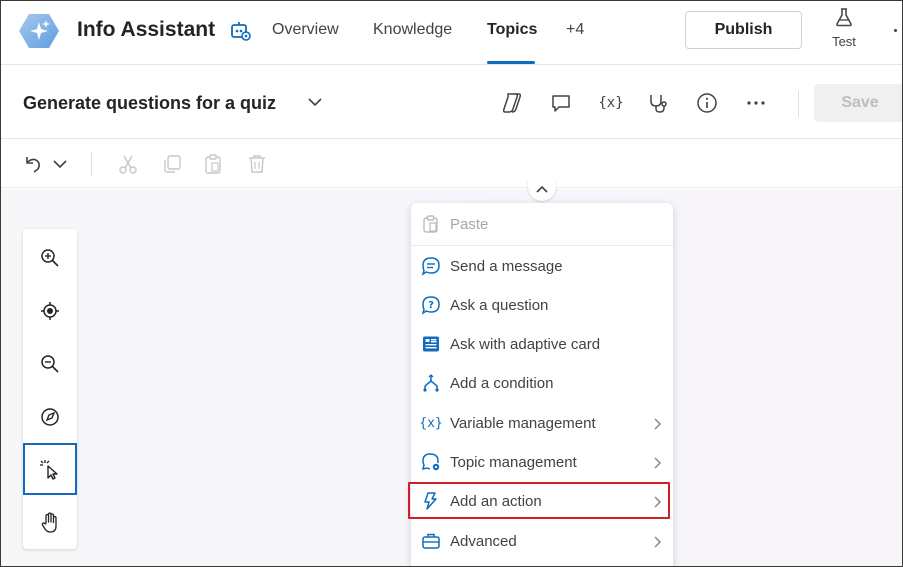 This screenshot has width=903, height=567. What do you see at coordinates (858, 103) in the screenshot?
I see `save-button: Save` at bounding box center [858, 103].